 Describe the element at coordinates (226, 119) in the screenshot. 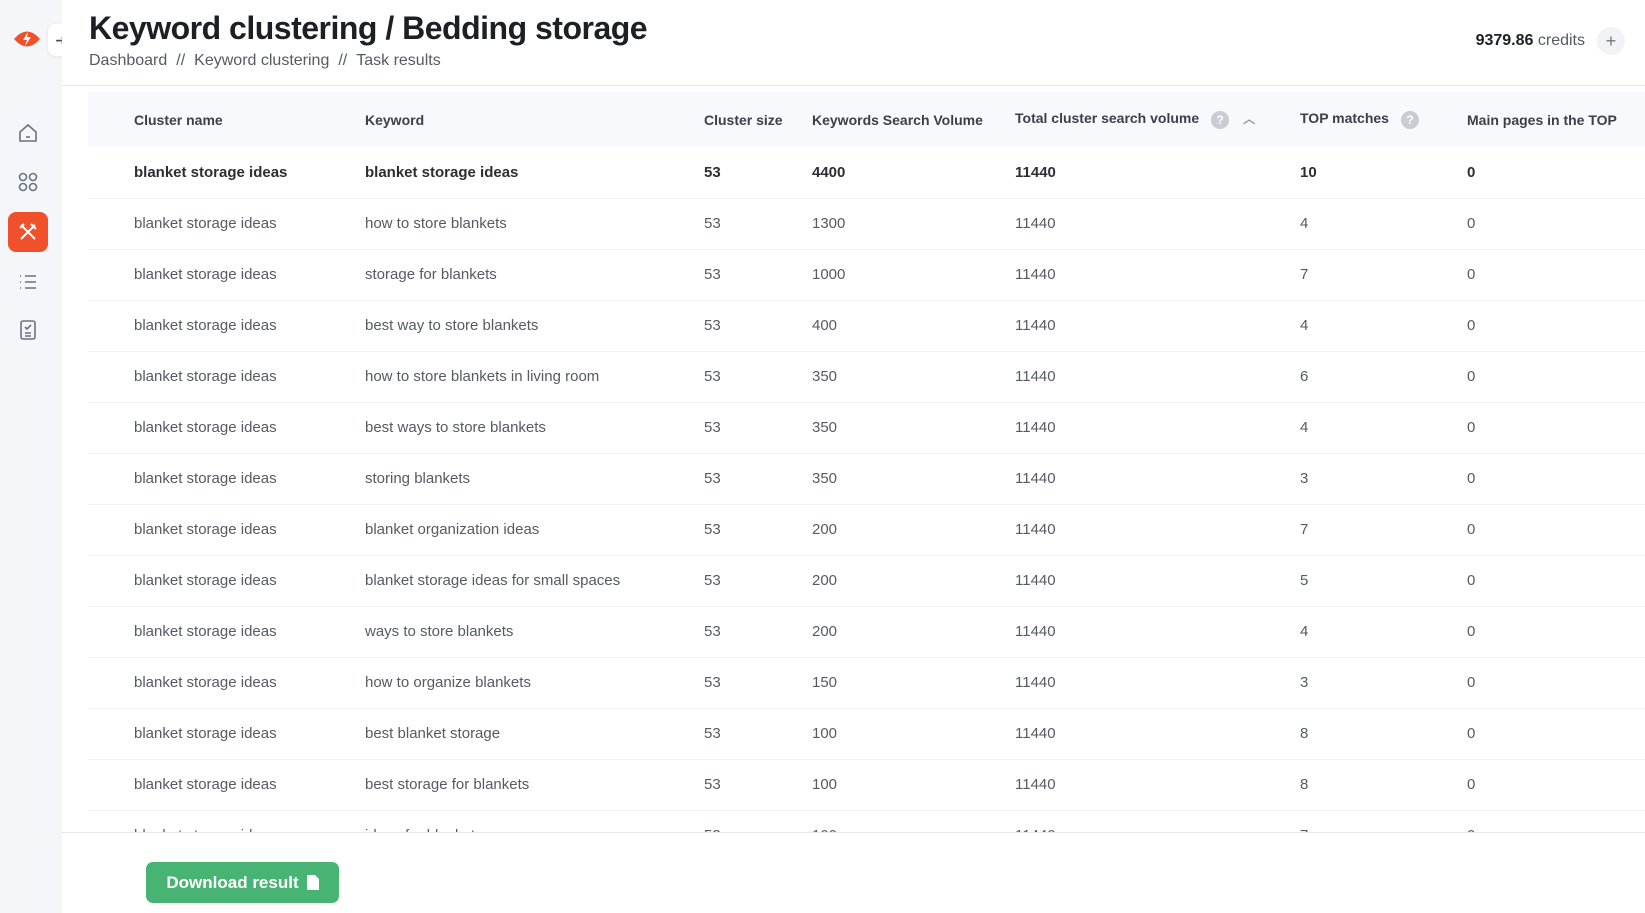

I see `column-cluster-name: Cluster name` at that location.